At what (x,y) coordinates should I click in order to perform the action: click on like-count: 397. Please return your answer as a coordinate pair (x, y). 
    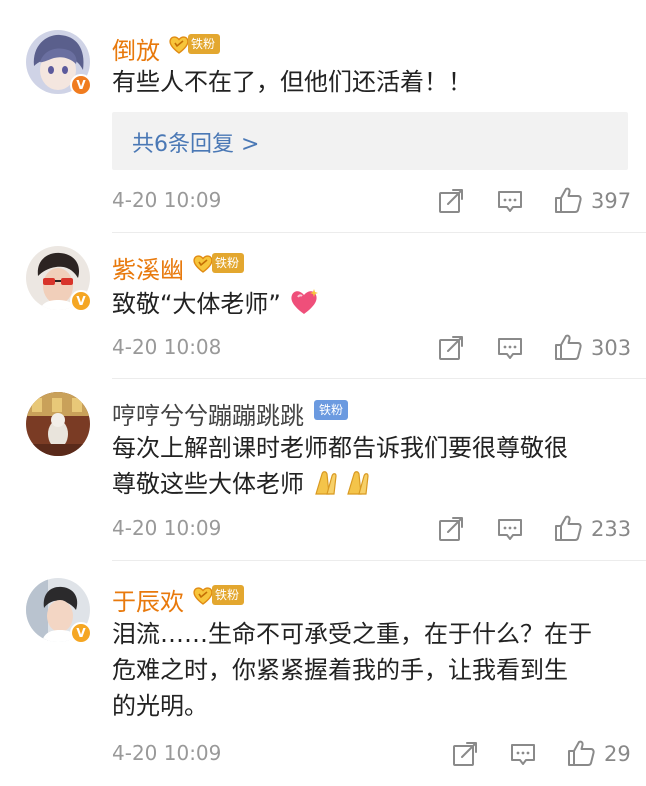
    Looking at the image, I should click on (611, 201).